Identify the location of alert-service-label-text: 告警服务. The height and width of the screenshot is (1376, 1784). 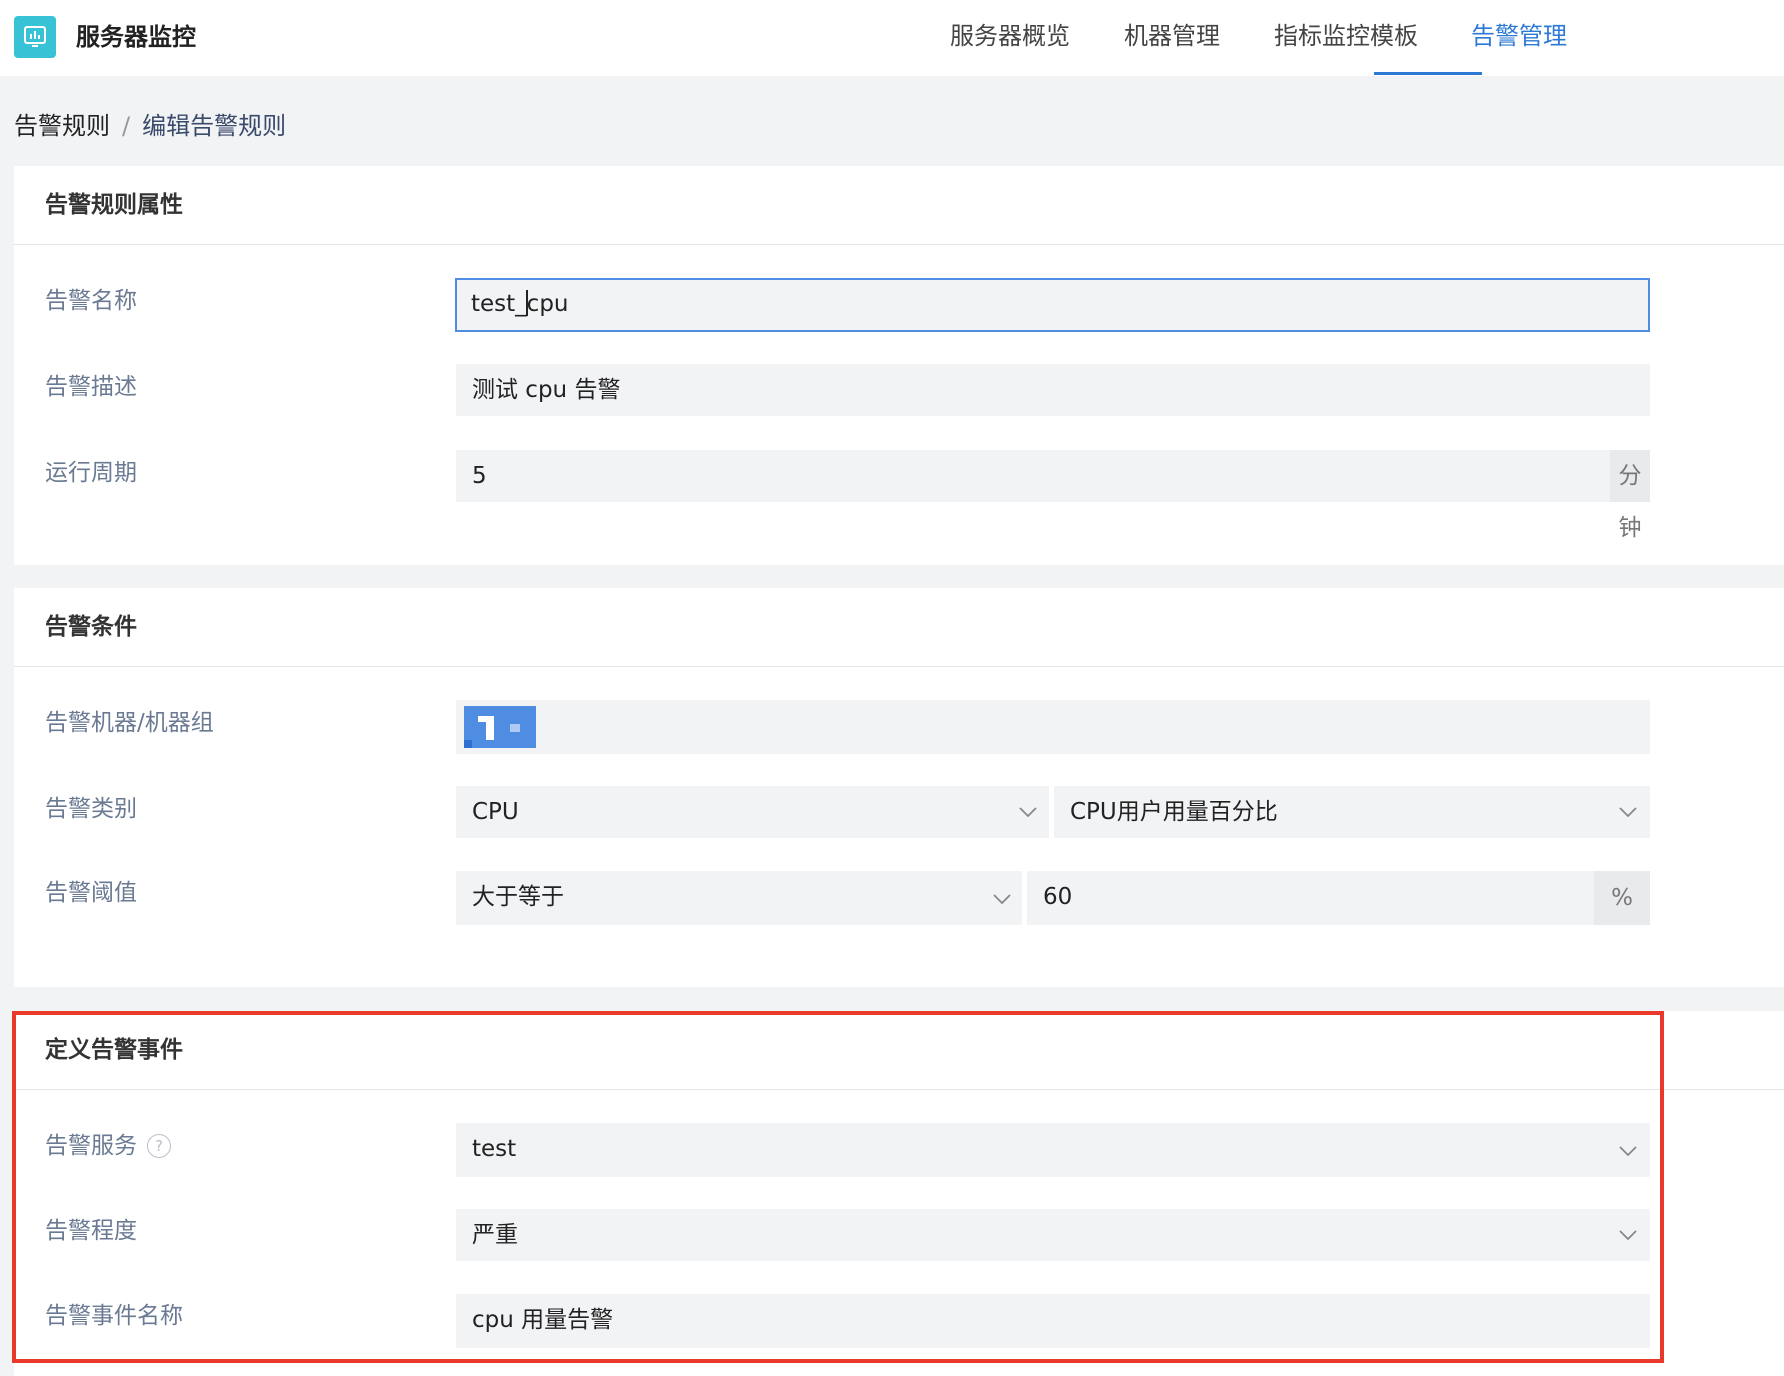
(91, 1146).